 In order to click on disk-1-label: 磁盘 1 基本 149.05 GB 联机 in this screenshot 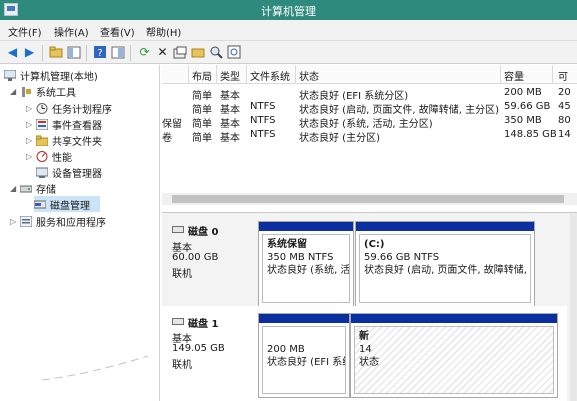, I will do `click(209, 353)`.